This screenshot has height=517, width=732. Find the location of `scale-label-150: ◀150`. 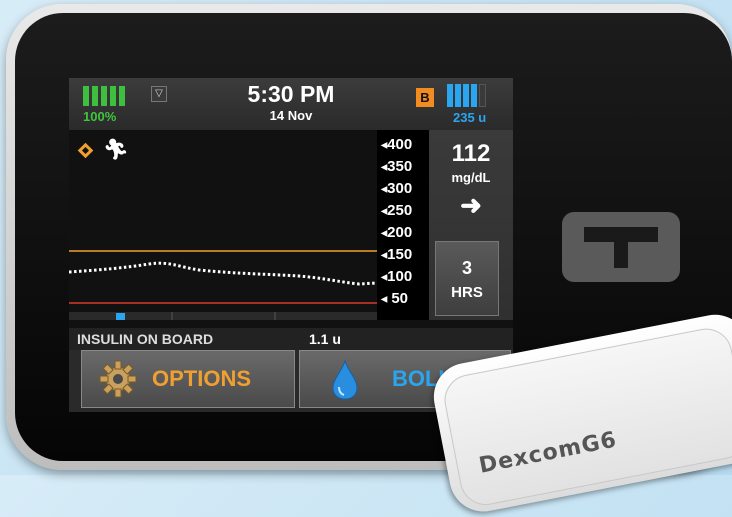

scale-label-150: ◀150 is located at coordinates (397, 254).